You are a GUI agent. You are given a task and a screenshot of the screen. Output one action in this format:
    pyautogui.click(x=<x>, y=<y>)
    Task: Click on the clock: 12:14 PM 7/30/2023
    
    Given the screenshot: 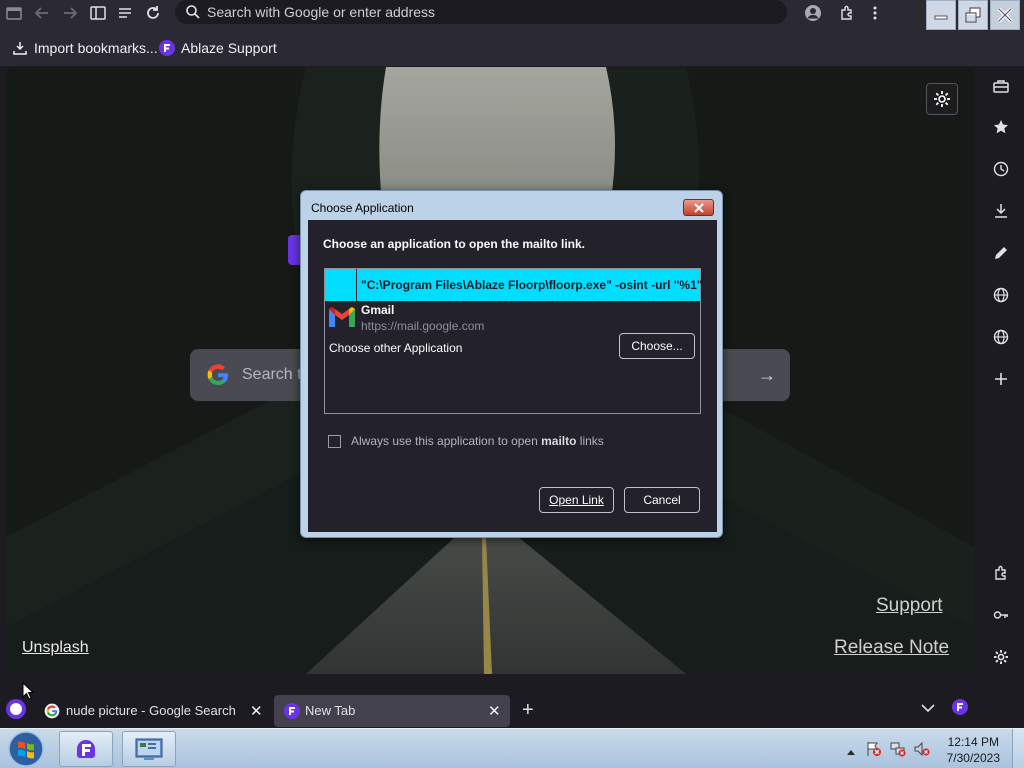 What is the action you would take?
    pyautogui.click(x=973, y=750)
    